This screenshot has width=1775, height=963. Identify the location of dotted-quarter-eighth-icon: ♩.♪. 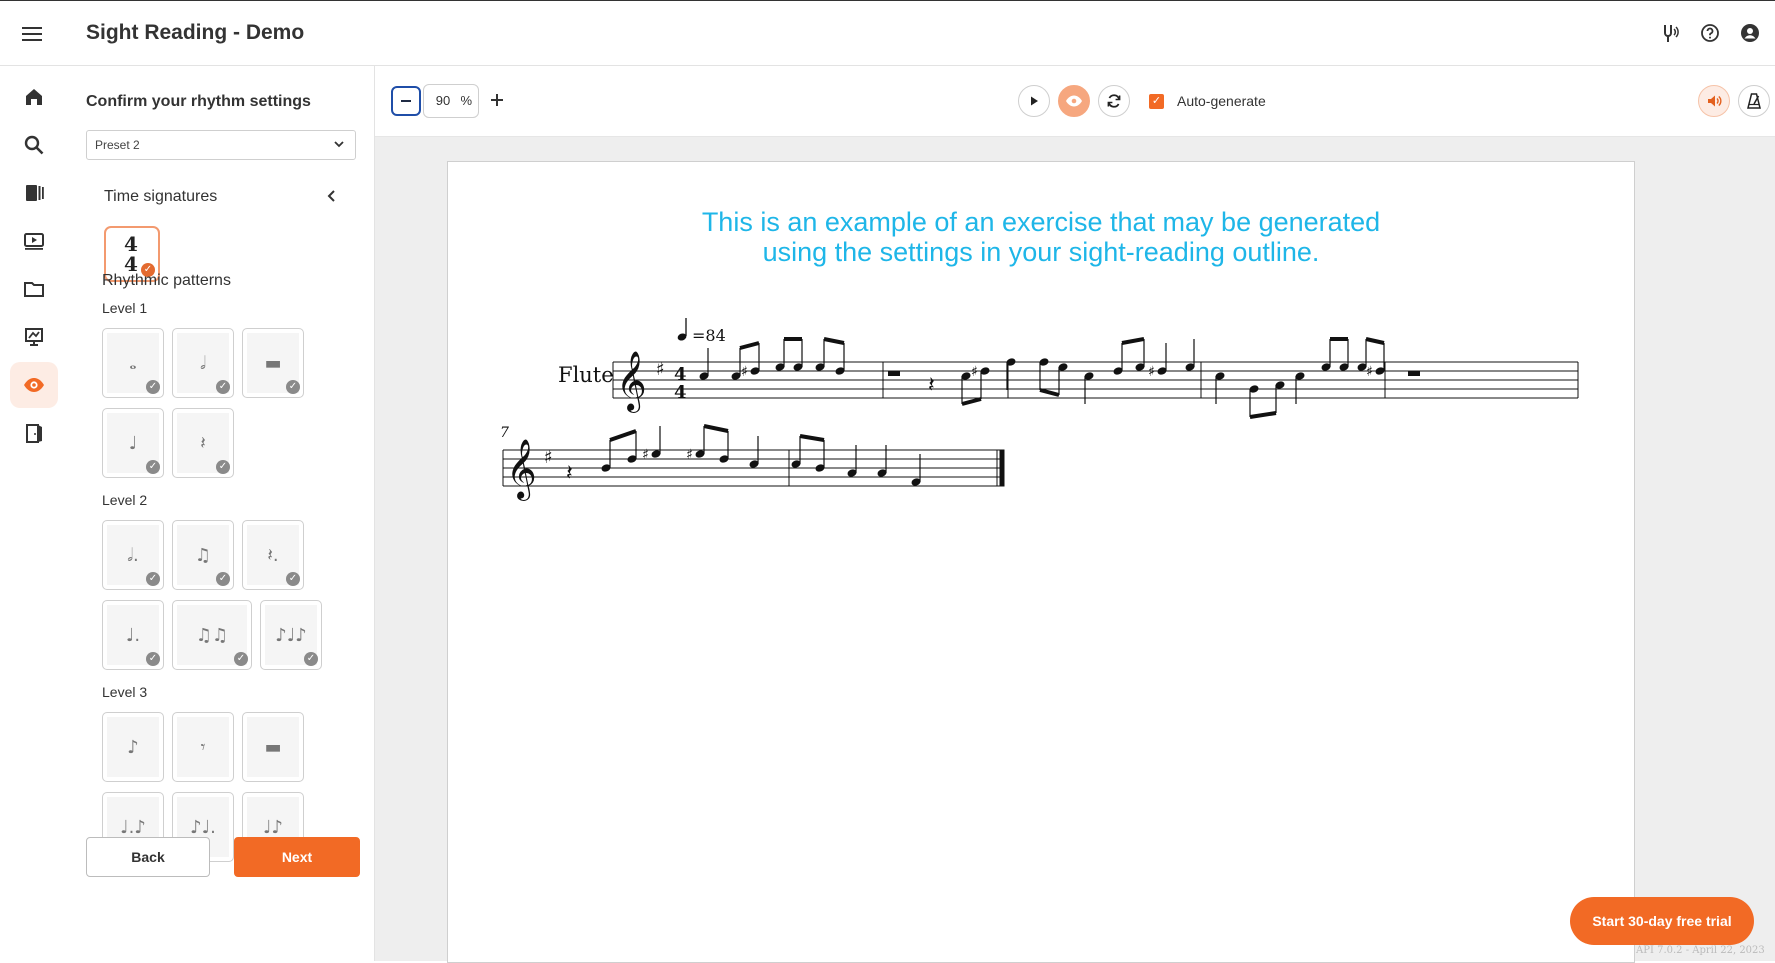
(133, 827).